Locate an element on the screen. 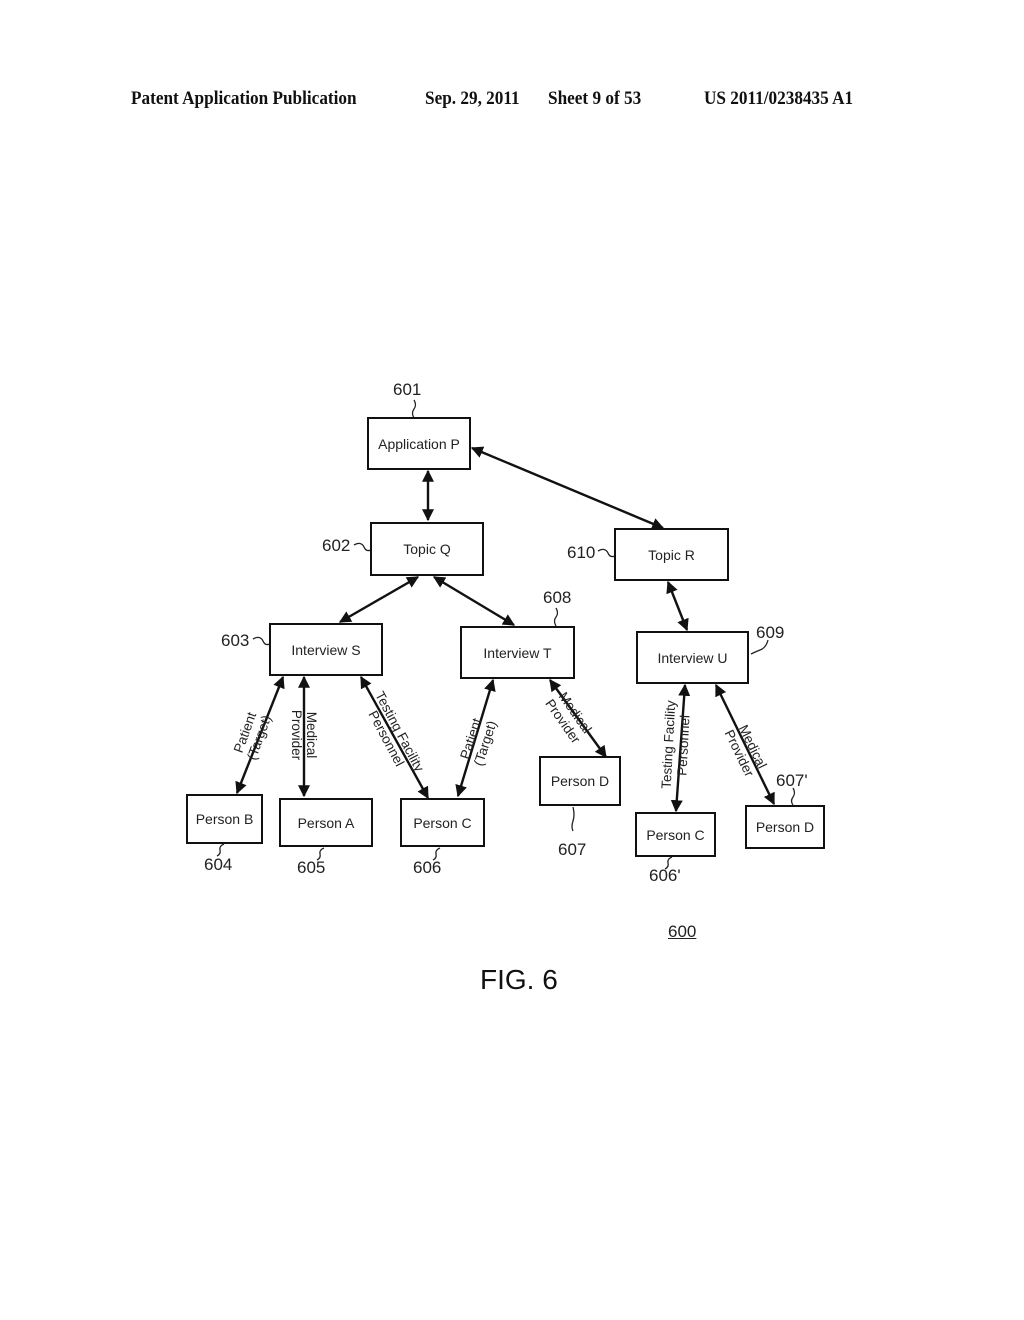 This screenshot has width=1024, height=1320. node-application-p: Application P is located at coordinates (419, 443).